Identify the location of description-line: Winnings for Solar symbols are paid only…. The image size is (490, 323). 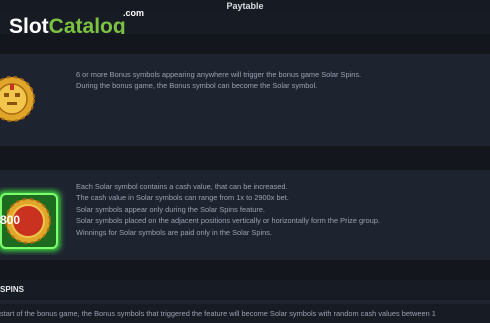
(174, 232).